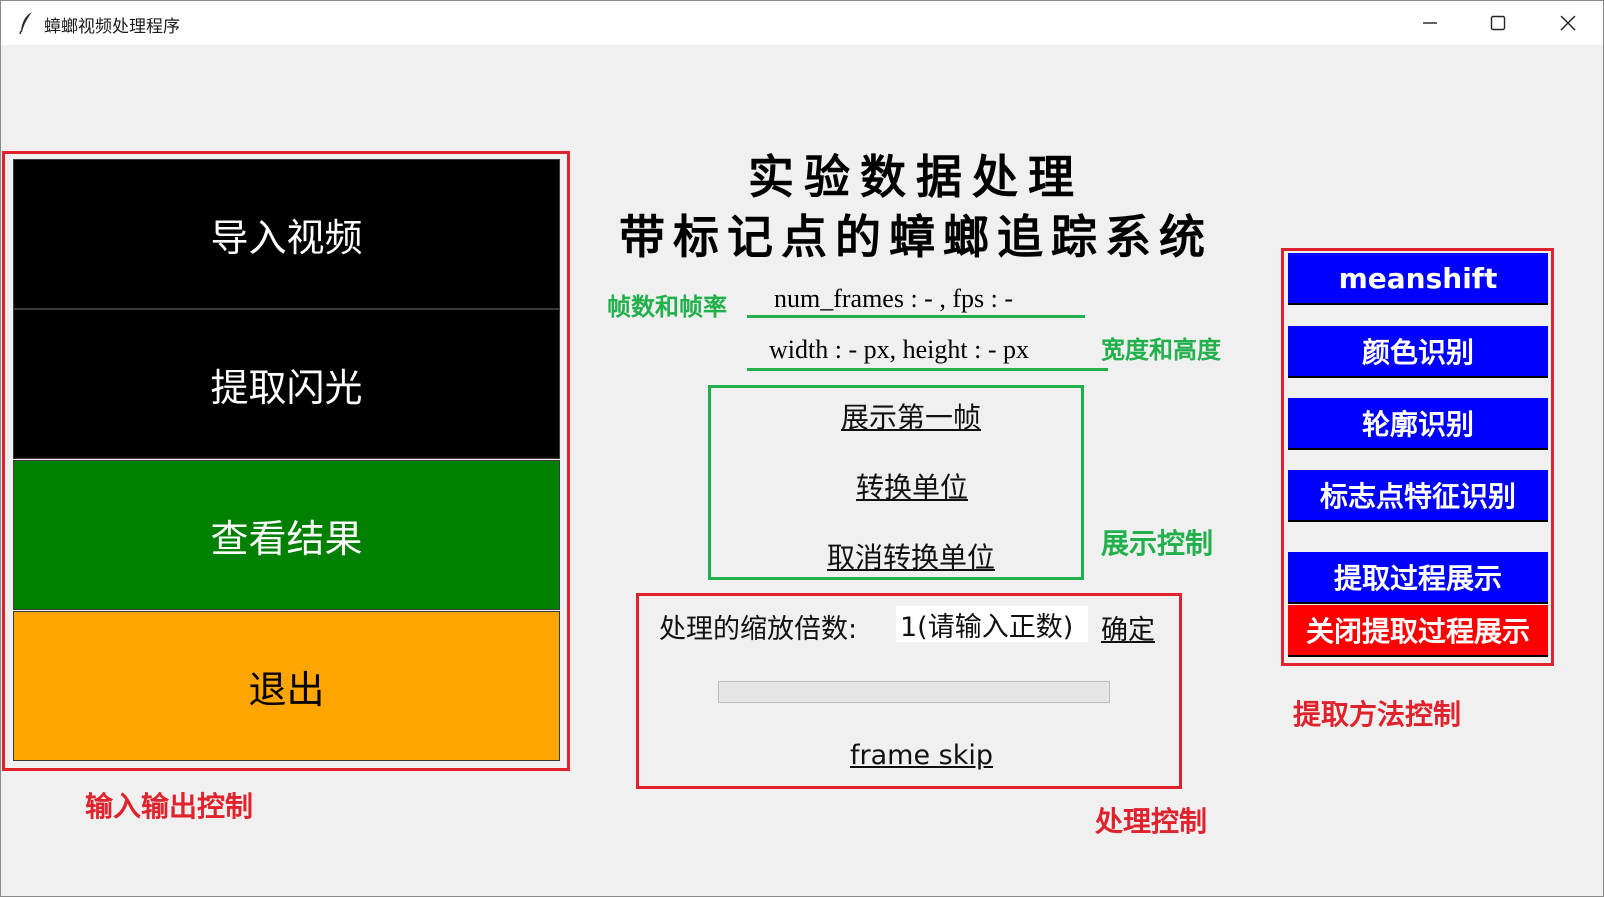 The height and width of the screenshot is (897, 1604). Describe the element at coordinates (112, 27) in the screenshot. I see `window-title: 蟑螂视频处理程序` at that location.